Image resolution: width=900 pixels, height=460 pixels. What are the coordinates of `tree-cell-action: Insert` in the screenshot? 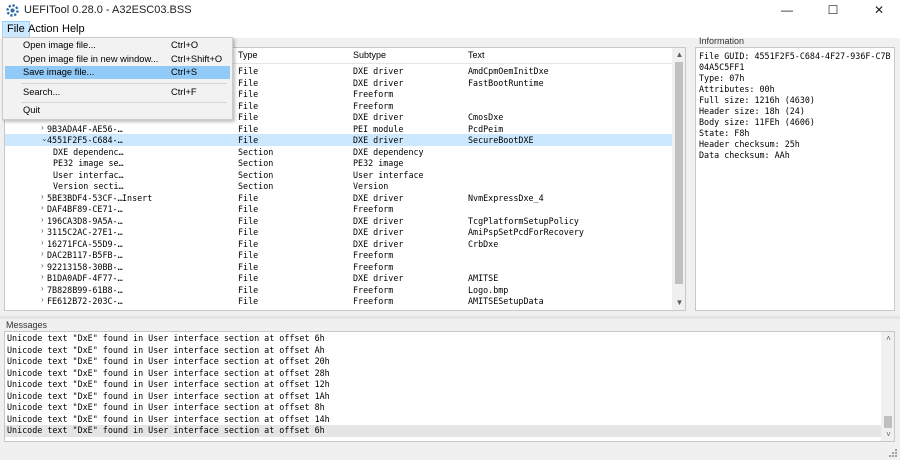 It's located at (137, 197).